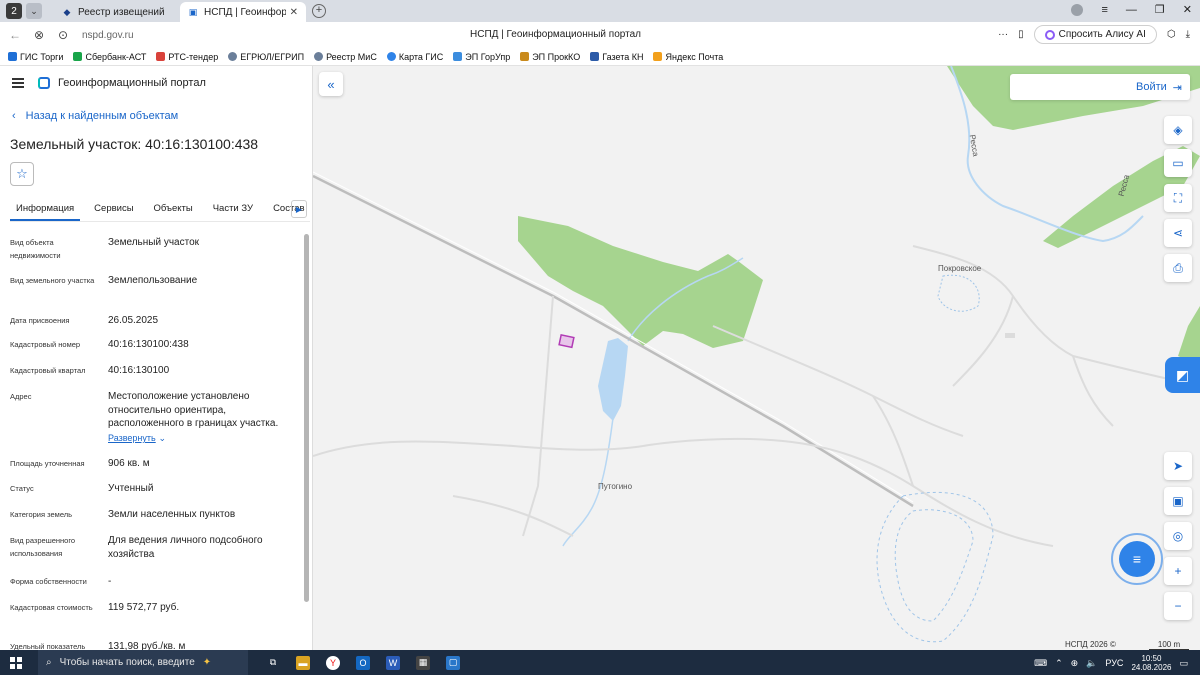 Image resolution: width=1200 pixels, height=675 pixels. I want to click on language-indicator: РУС, so click(1114, 663).